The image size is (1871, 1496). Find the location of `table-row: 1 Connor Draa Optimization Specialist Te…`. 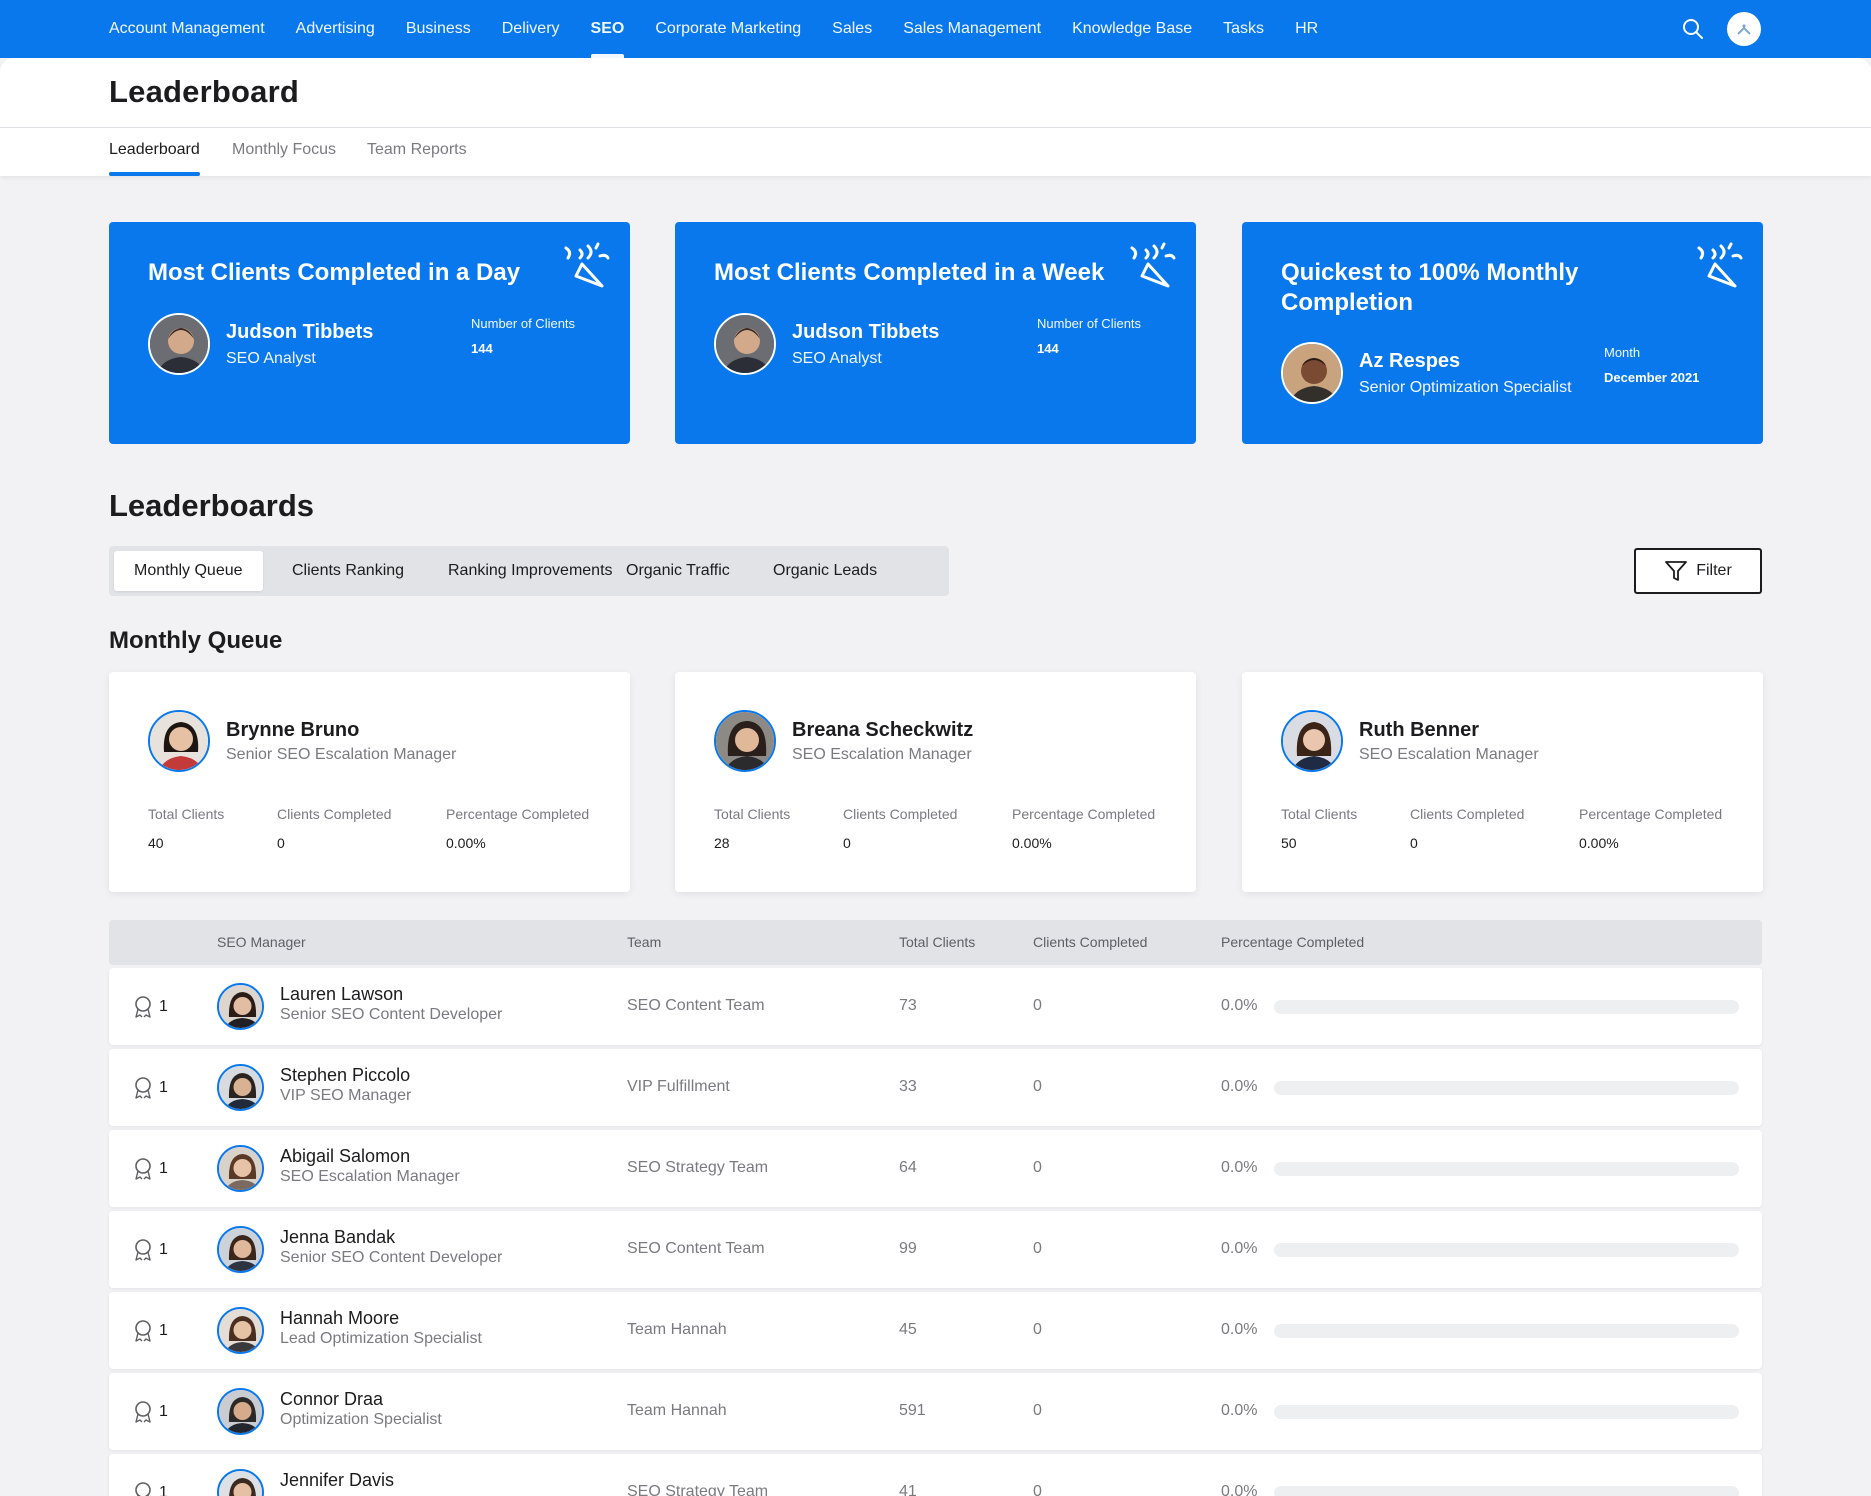

table-row: 1 Connor Draa Optimization Specialist Te… is located at coordinates (935, 1411).